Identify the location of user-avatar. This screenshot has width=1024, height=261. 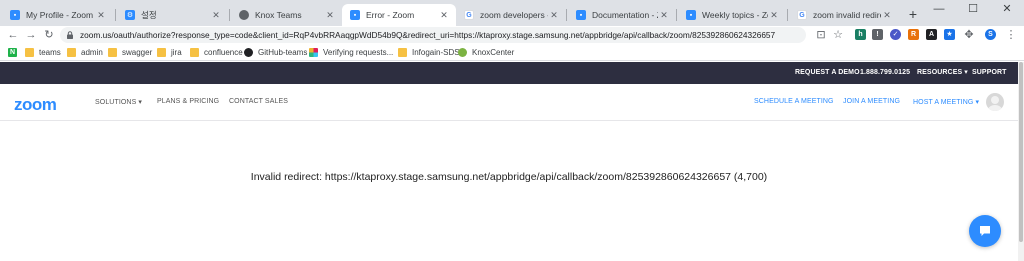
(995, 102).